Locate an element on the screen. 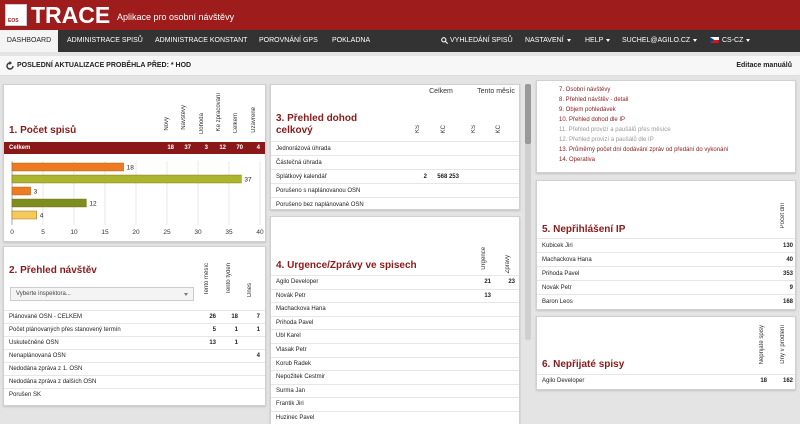  row-label: Porušen SK is located at coordinates (25, 395).